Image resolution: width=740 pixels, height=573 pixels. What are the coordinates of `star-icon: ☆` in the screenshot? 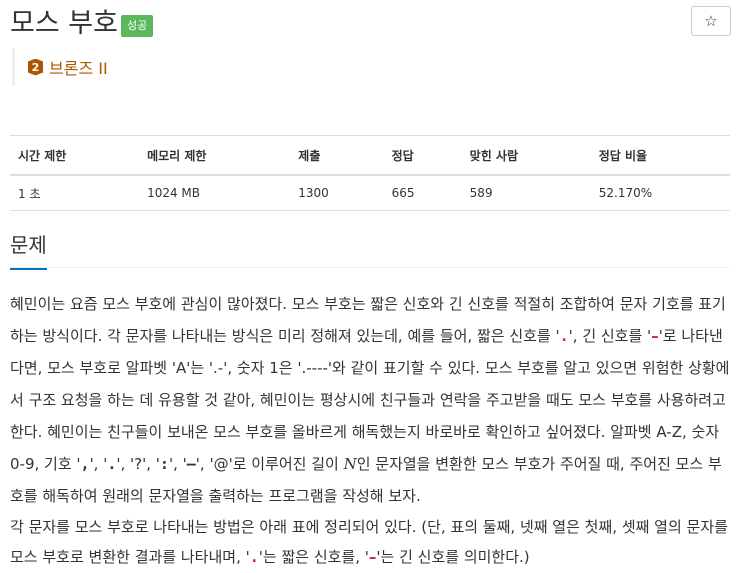 It's located at (711, 21).